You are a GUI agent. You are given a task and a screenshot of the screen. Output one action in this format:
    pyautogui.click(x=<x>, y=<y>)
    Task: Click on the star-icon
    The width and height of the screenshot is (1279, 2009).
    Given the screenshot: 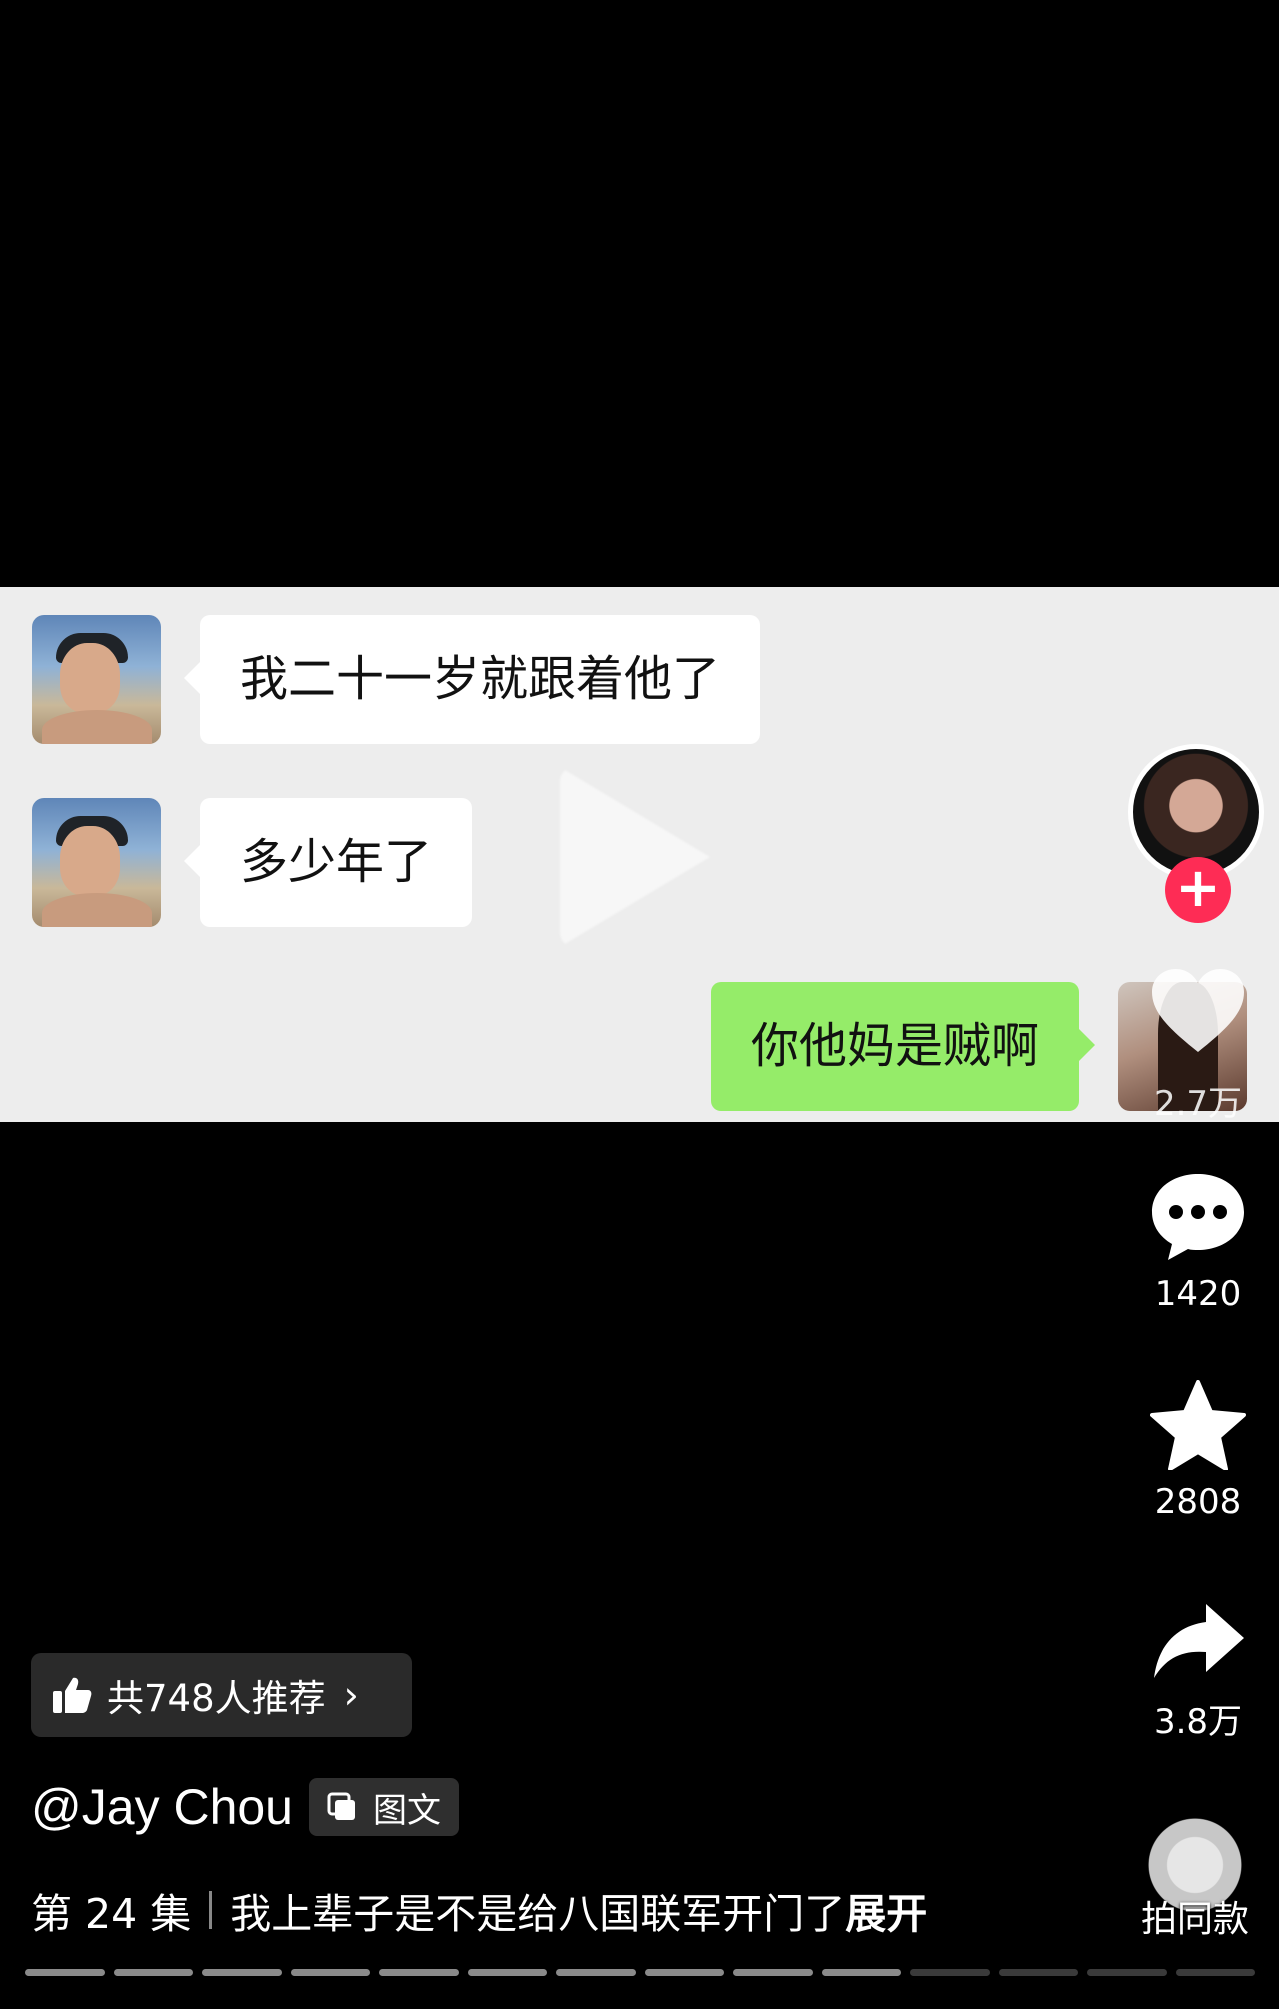 What is the action you would take?
    pyautogui.click(x=1198, y=1425)
    